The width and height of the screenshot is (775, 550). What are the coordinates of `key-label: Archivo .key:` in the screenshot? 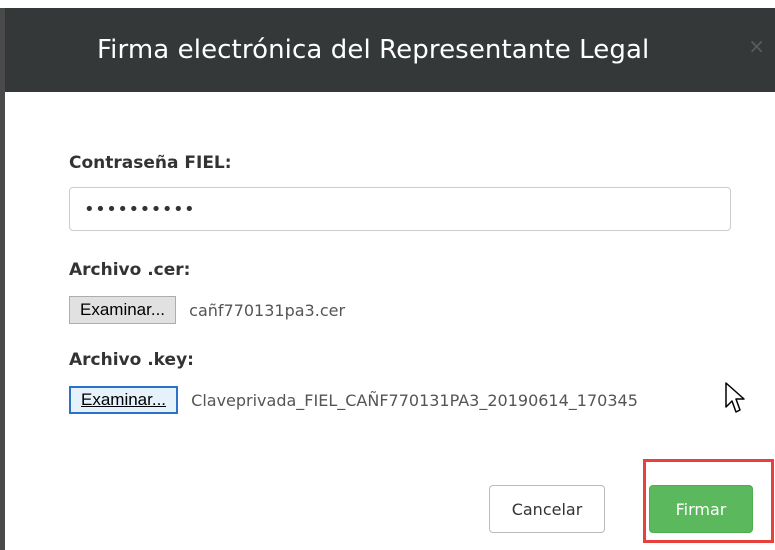 It's located at (131, 360).